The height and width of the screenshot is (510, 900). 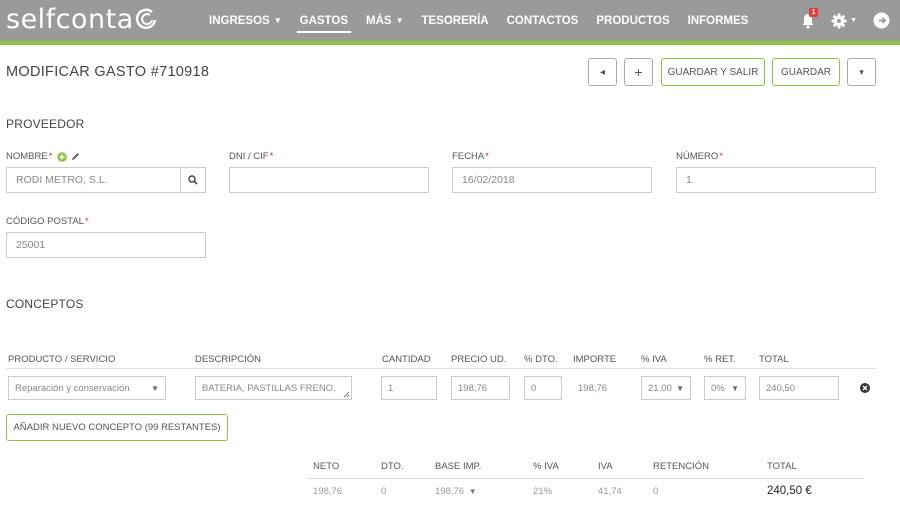 I want to click on nav-informes: INFORMES, so click(x=718, y=20).